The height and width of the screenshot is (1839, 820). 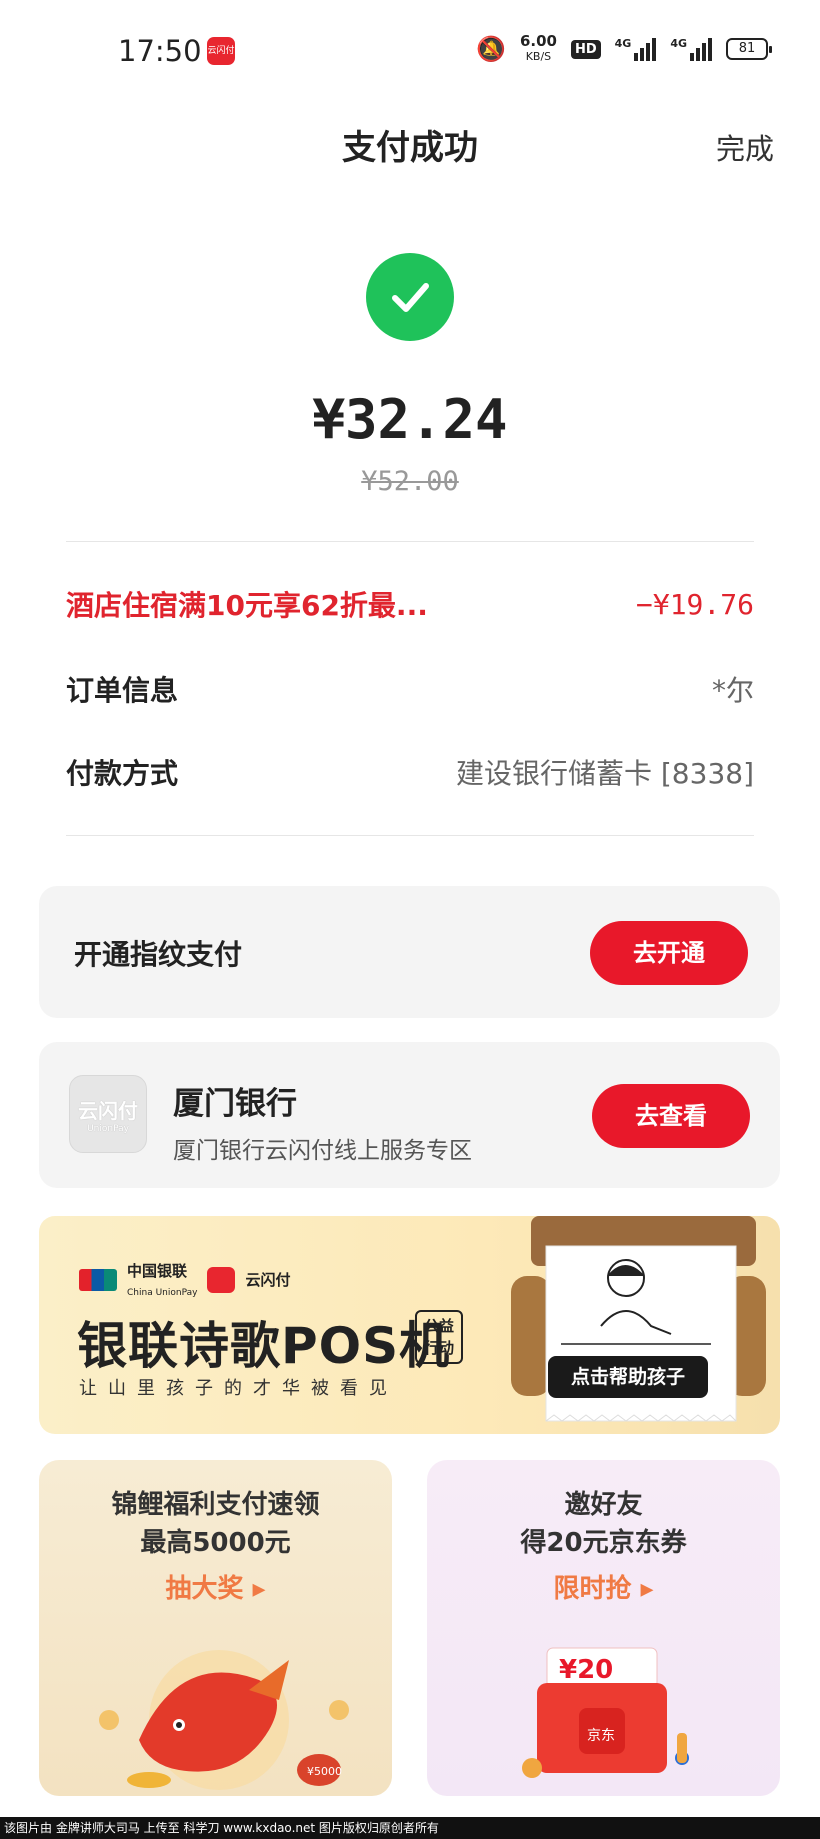 I want to click on flash-grab-cta: 限时抢 ▸, so click(x=603, y=1586).